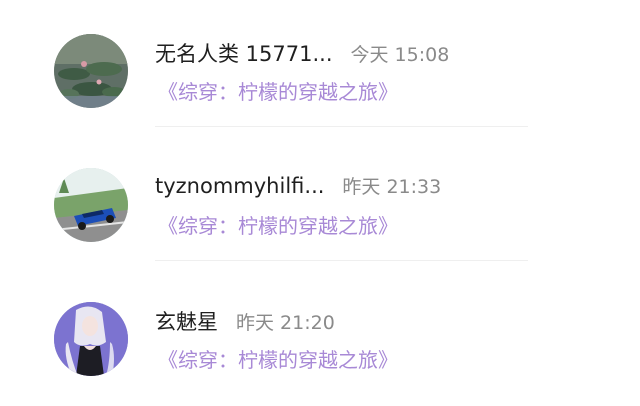 This screenshot has width=640, height=406. I want to click on timestamp: 昨天 21:33, so click(392, 187).